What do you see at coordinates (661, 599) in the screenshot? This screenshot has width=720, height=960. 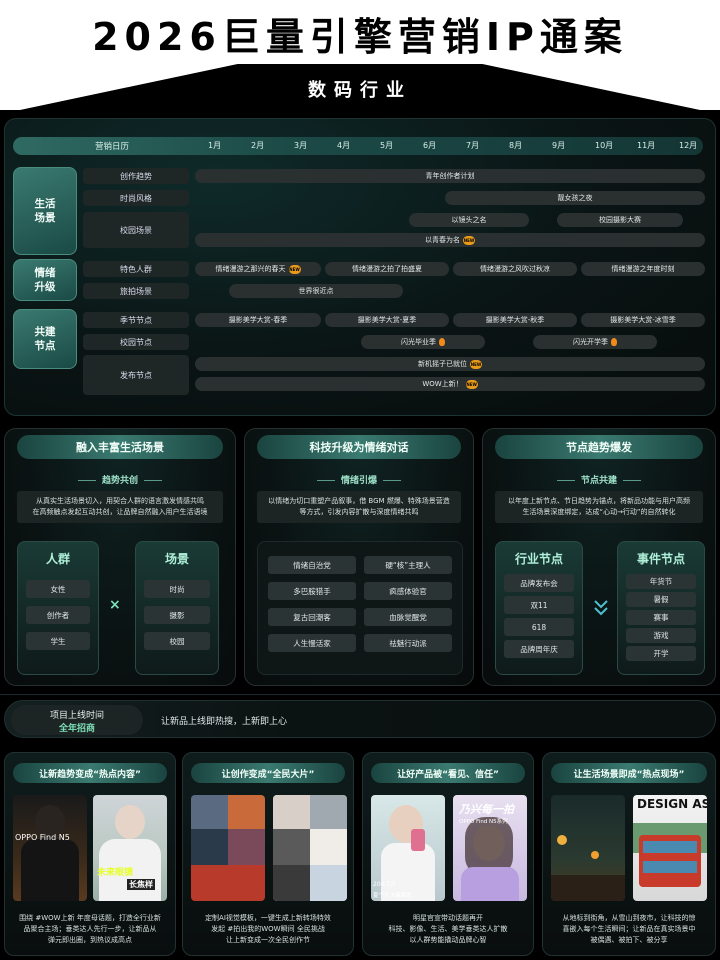 I see `list-item: 暑假` at bounding box center [661, 599].